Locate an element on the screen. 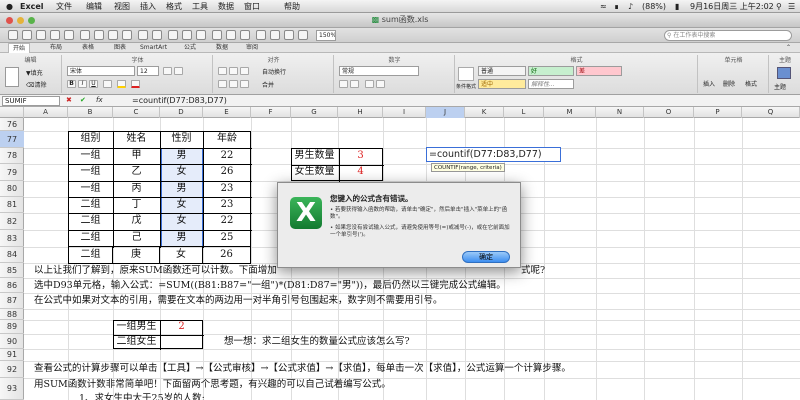 Image resolution: width=800 pixels, height=400 pixels. sort-asc-icon is located at coordinates (187, 35).